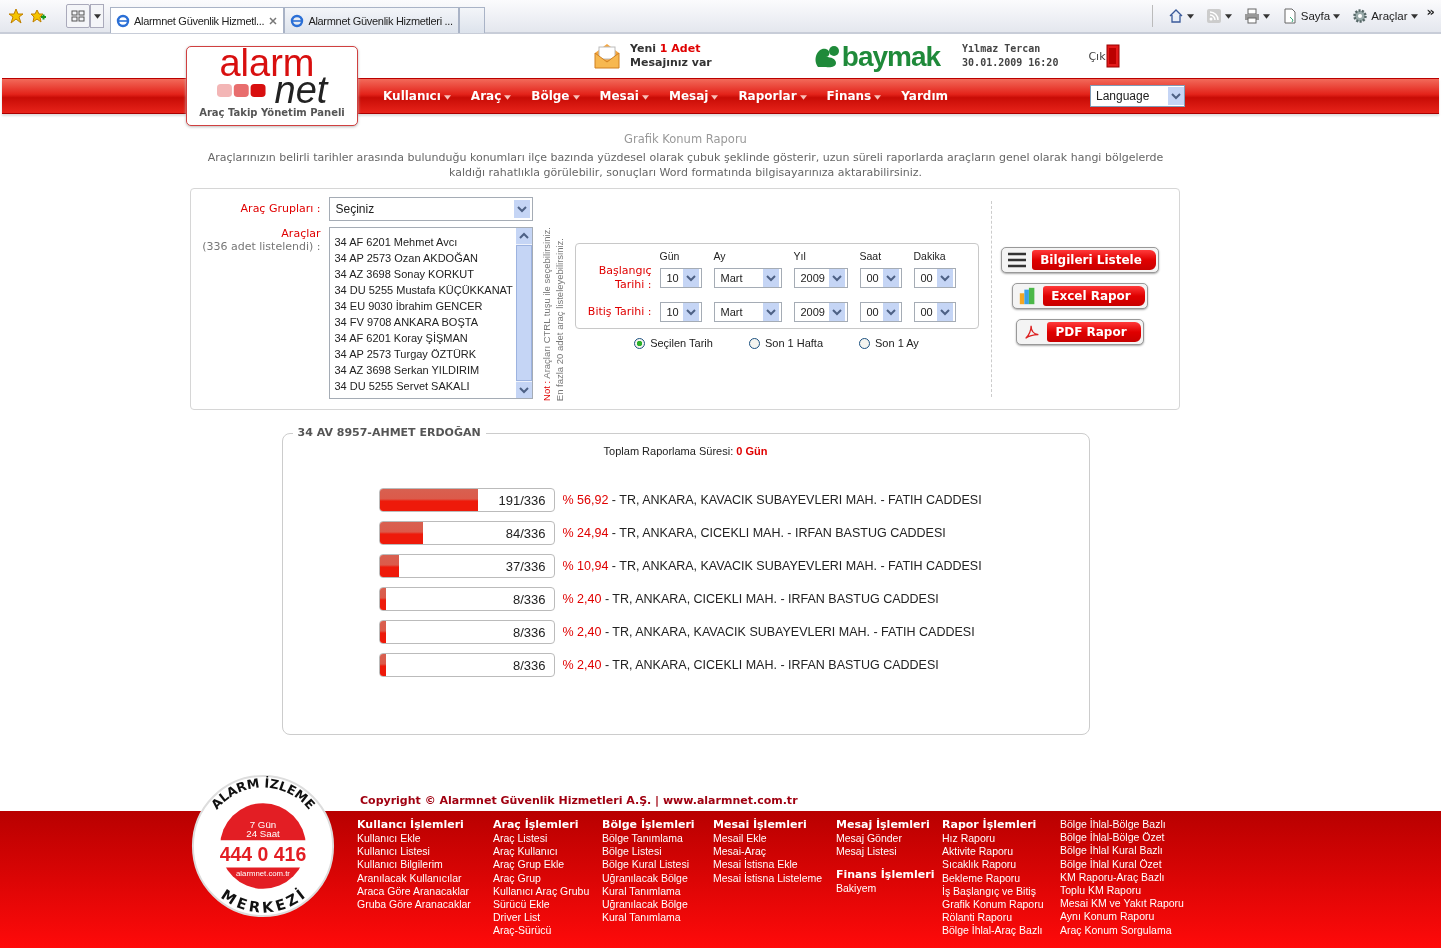 Image resolution: width=1441 pixels, height=948 pixels. What do you see at coordinates (1080, 296) in the screenshot?
I see `excel-report-button: Excel Rapor` at bounding box center [1080, 296].